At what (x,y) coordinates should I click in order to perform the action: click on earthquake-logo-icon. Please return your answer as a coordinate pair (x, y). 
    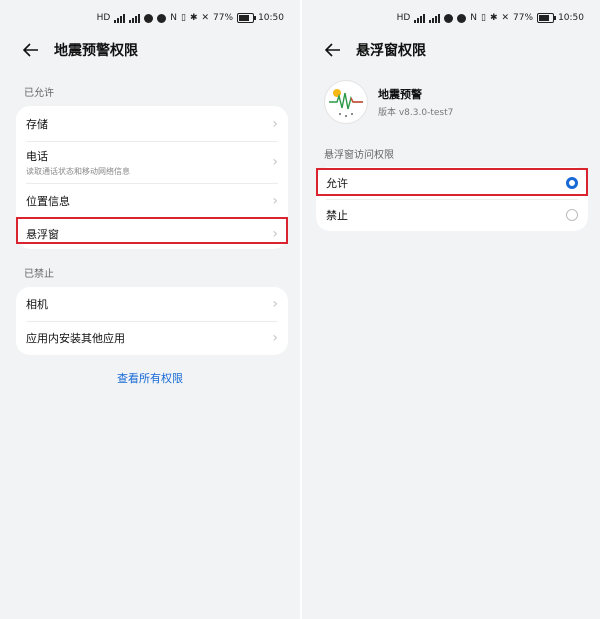
    Looking at the image, I should click on (346, 103).